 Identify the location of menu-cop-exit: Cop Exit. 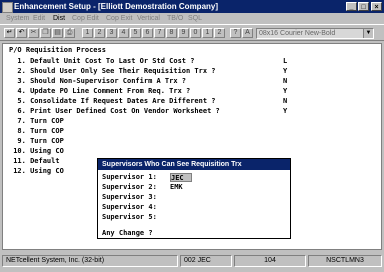
(119, 18).